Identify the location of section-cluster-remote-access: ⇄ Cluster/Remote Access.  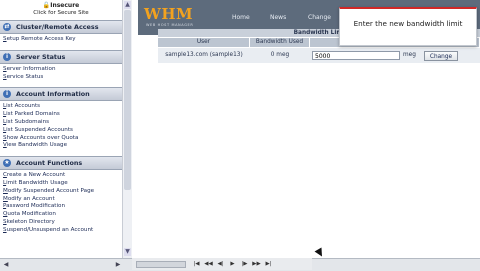
(61, 27).